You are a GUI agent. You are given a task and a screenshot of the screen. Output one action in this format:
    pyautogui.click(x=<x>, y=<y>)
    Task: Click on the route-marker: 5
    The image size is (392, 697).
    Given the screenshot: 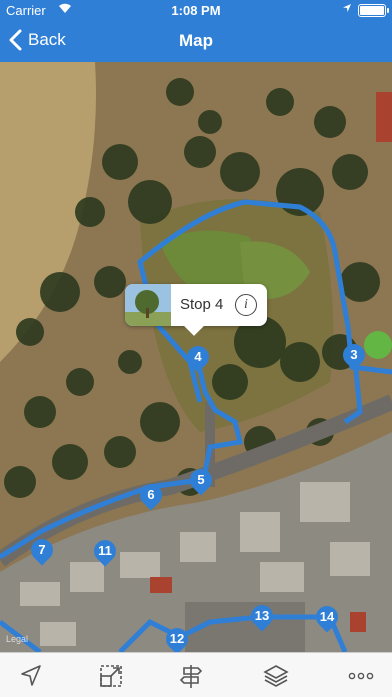 What is the action you would take?
    pyautogui.click(x=201, y=480)
    